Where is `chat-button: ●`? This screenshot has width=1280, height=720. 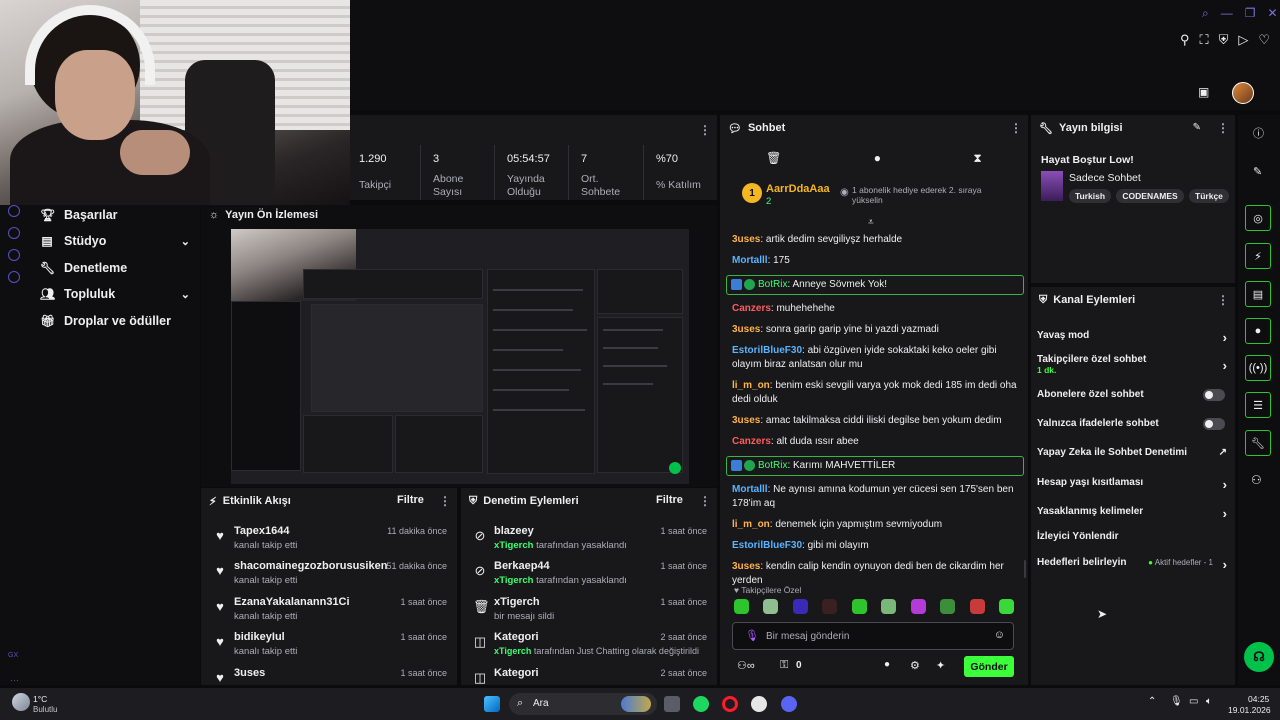
chat-button: ● is located at coordinates (1258, 331).